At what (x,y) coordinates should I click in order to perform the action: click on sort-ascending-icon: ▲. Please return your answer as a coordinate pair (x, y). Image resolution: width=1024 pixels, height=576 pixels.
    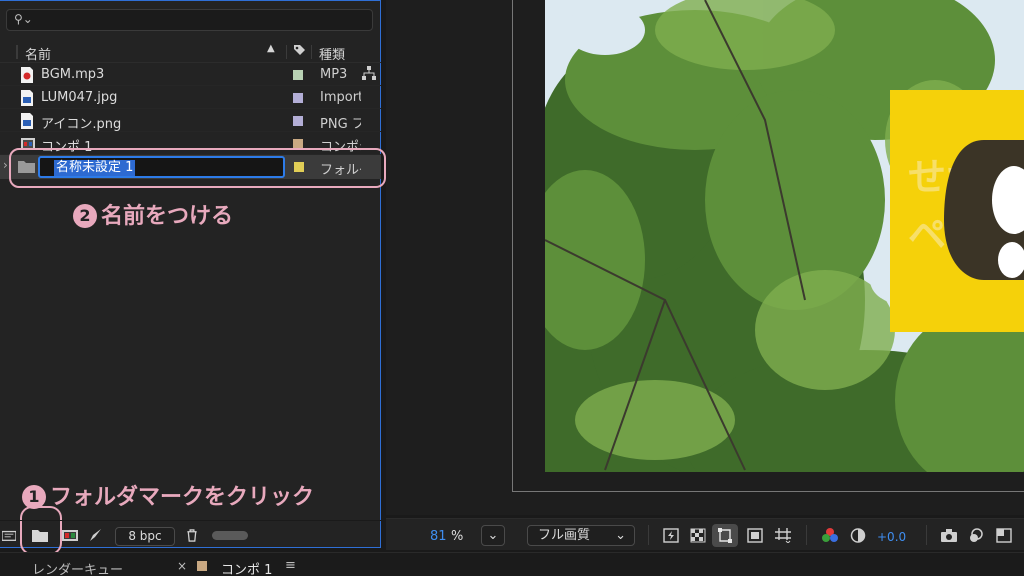
    Looking at the image, I should click on (271, 48).